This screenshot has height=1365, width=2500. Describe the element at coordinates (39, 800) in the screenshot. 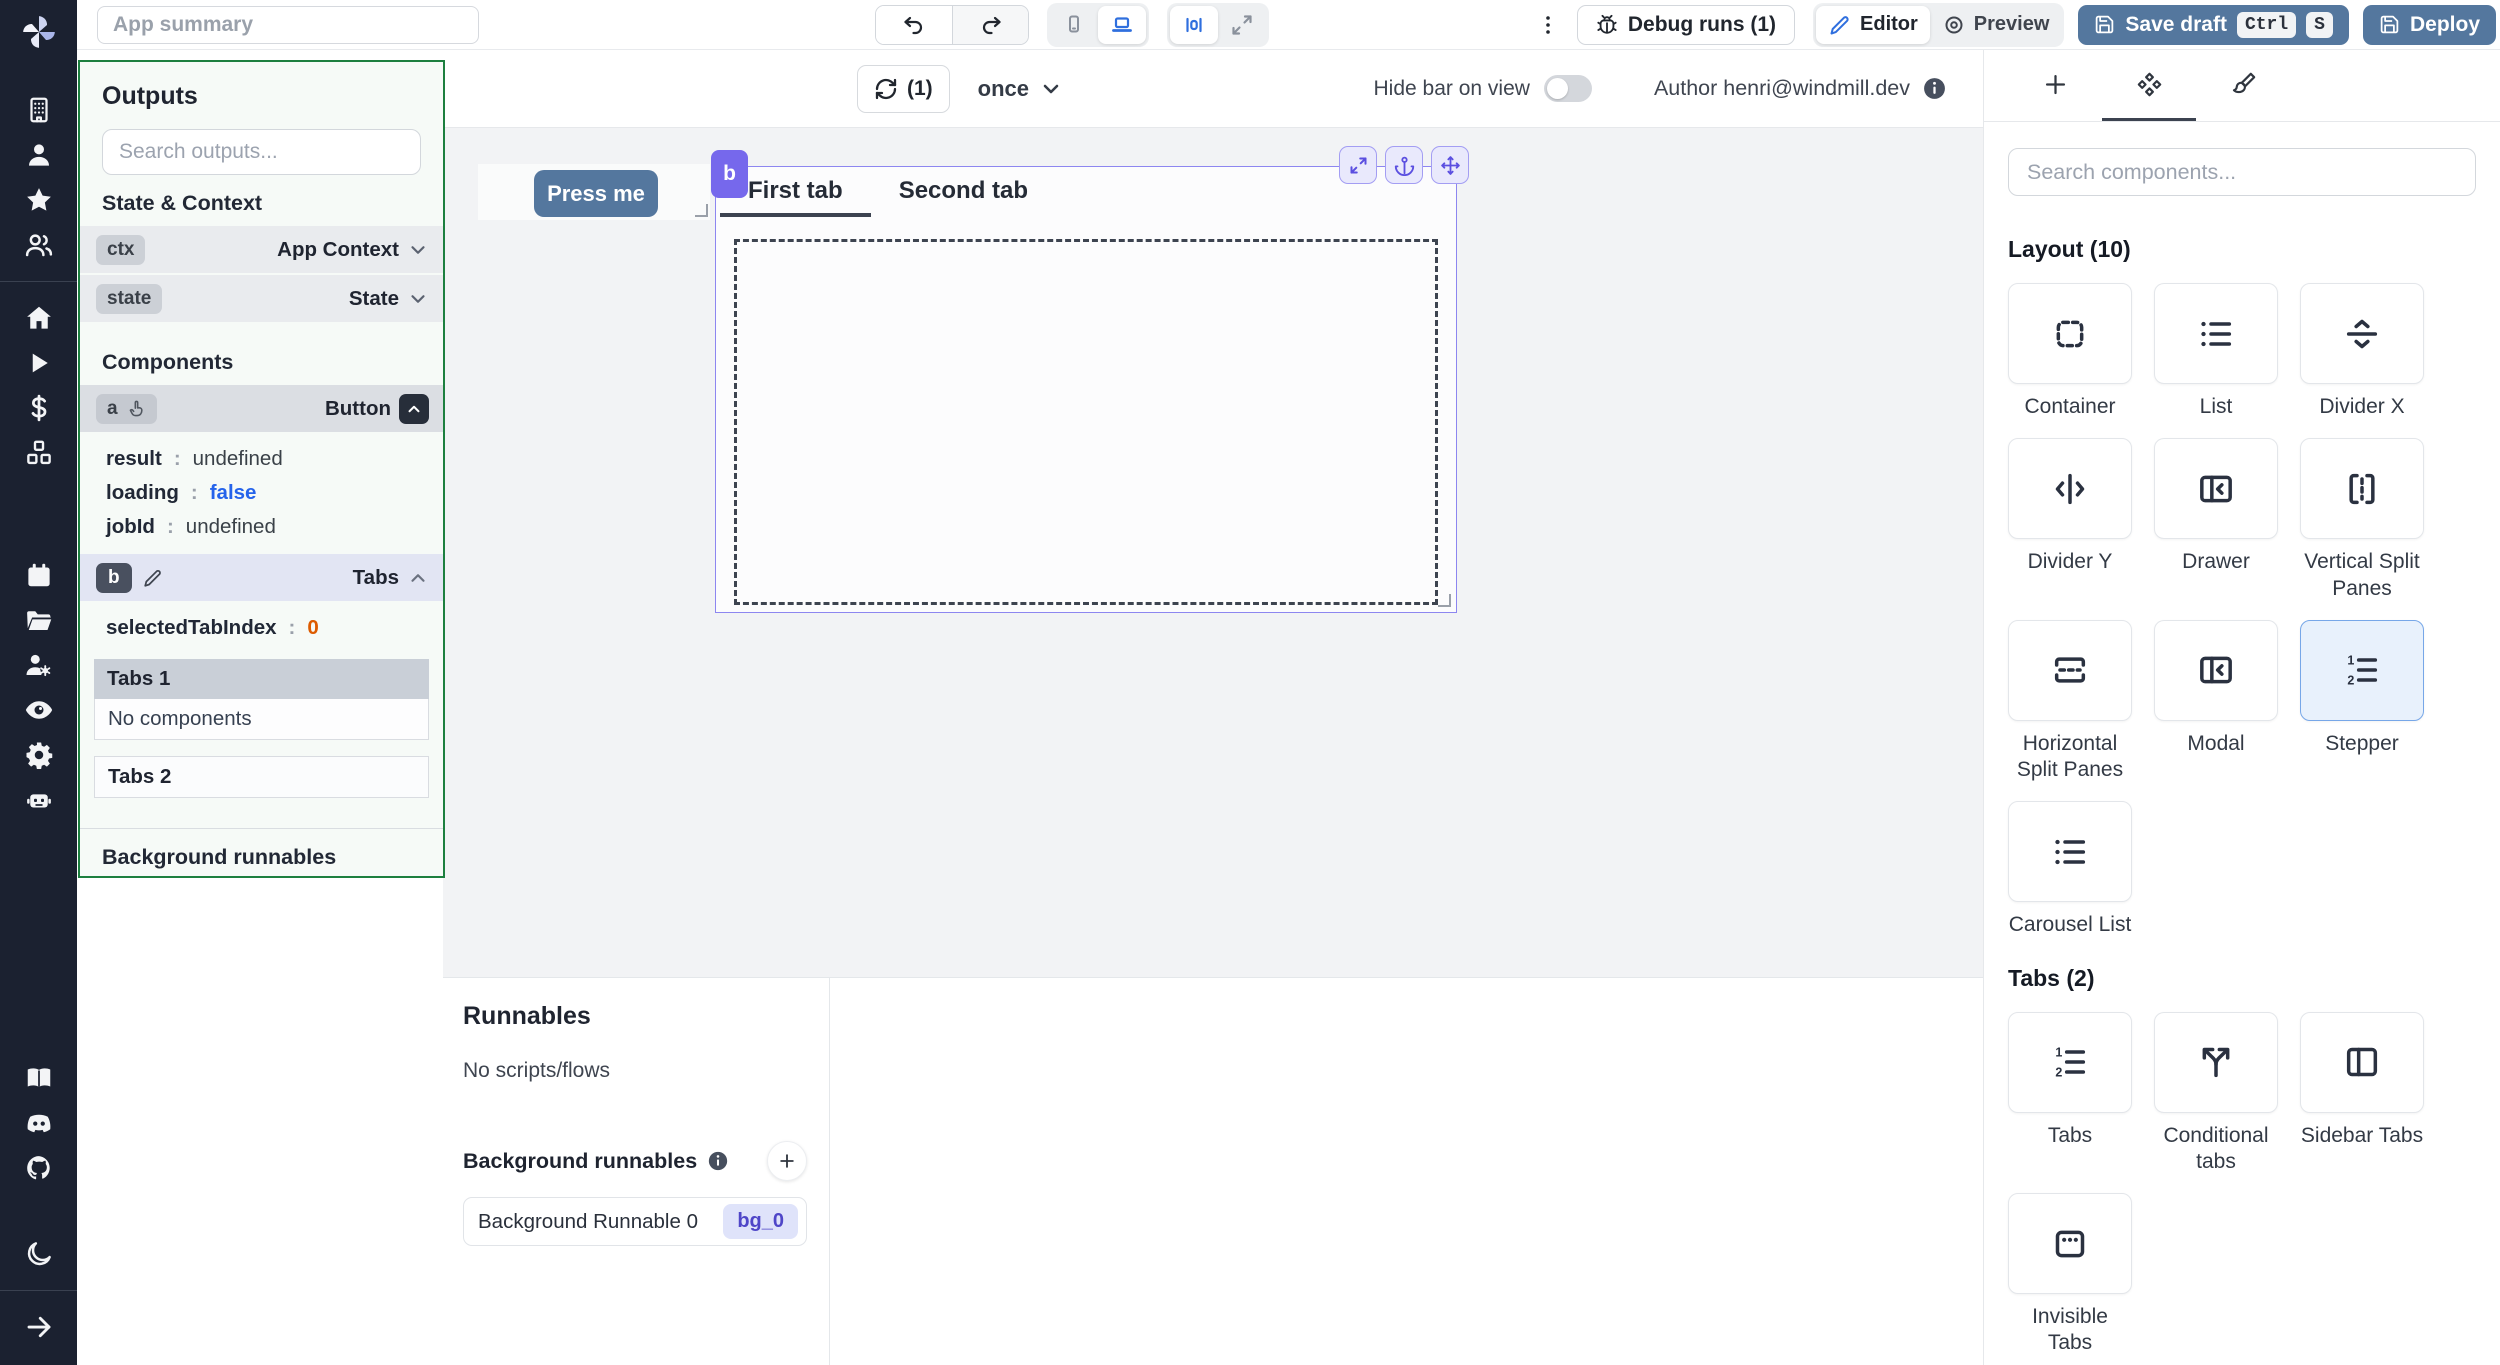

I see `robot-icon` at that location.